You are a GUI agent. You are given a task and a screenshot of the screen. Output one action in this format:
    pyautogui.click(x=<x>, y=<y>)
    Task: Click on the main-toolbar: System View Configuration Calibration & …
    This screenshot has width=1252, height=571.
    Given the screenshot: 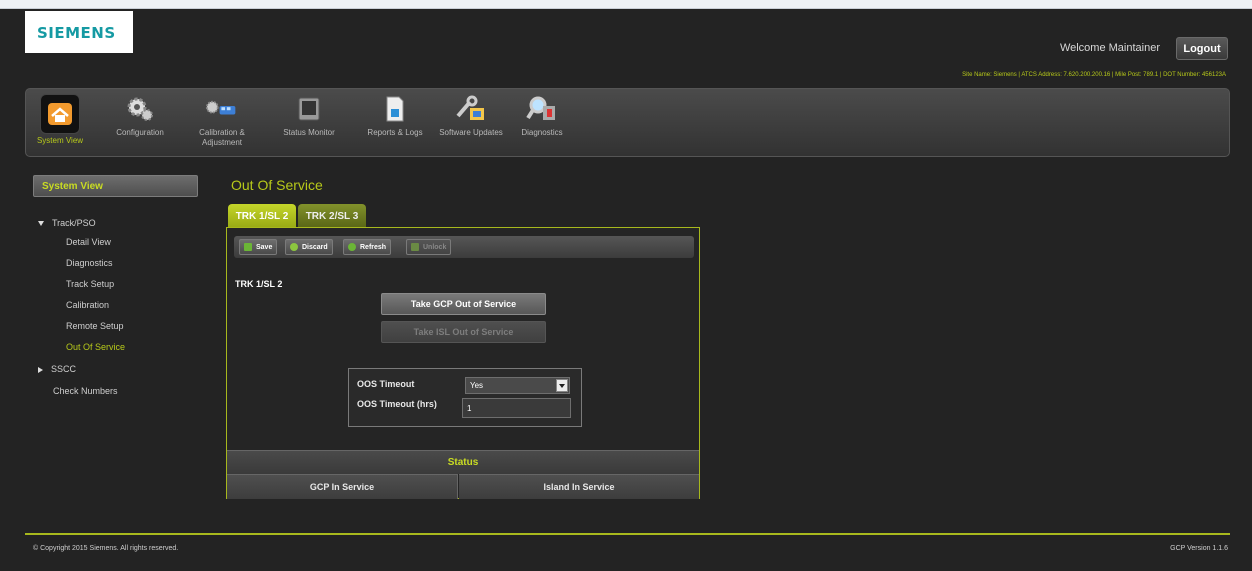 What is the action you would take?
    pyautogui.click(x=627, y=122)
    